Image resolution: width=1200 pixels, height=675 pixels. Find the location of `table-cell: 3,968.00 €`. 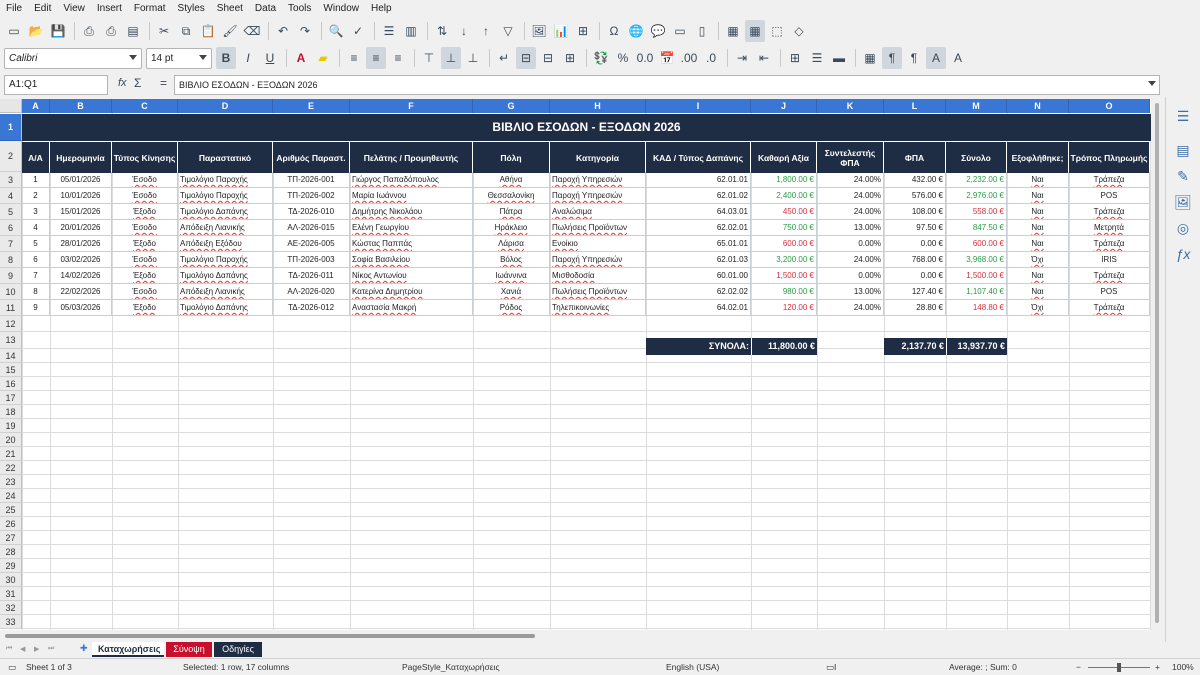

table-cell: 3,968.00 € is located at coordinates (976, 260).